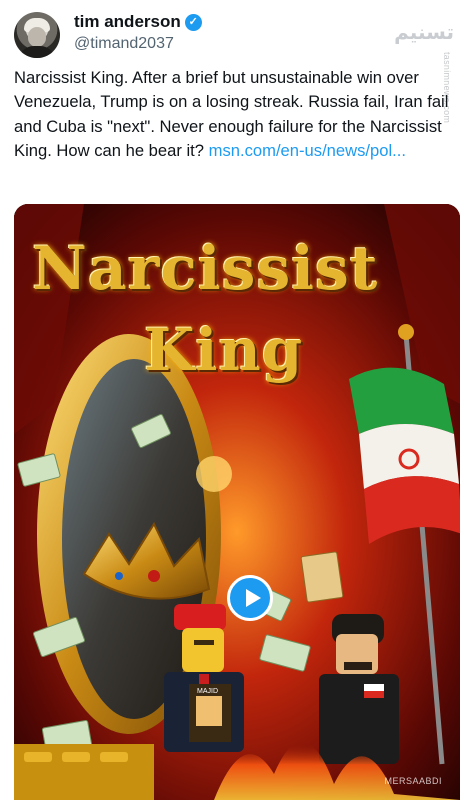 The width and height of the screenshot is (474, 800). I want to click on play-icon, so click(253, 598).